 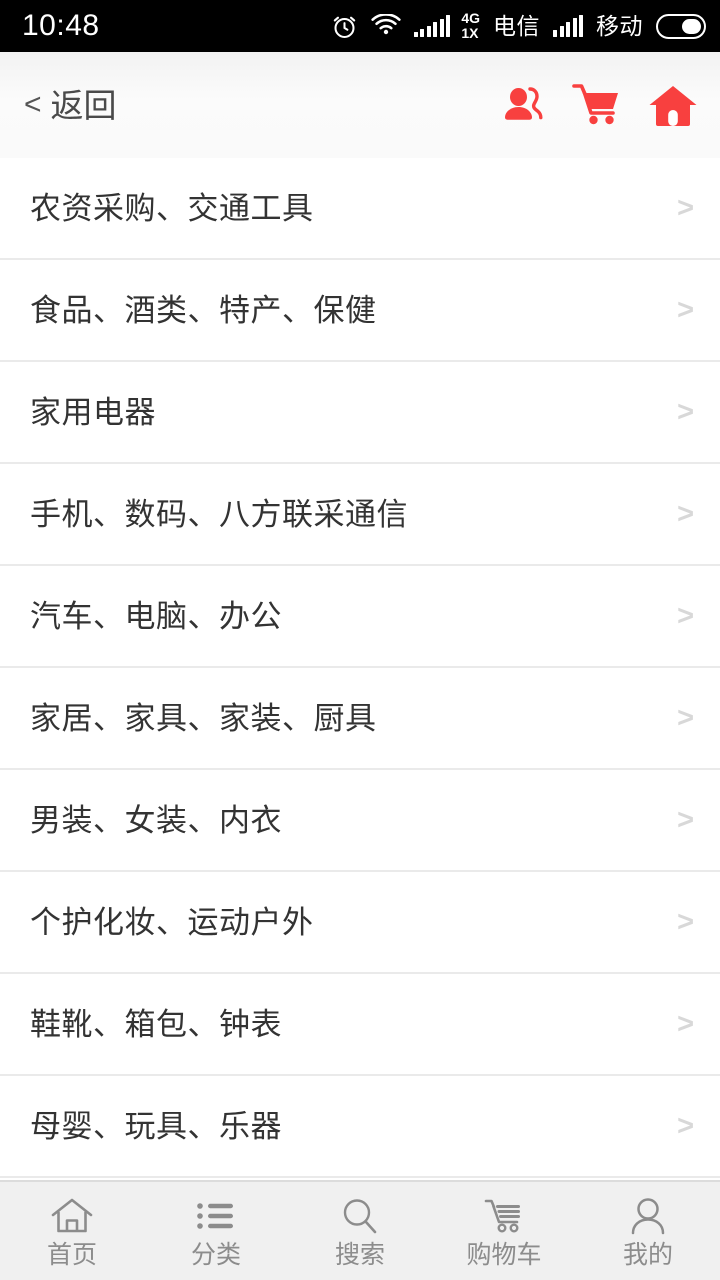 I want to click on category-row-5: 家居、家具、家装、厨具 >, so click(x=360, y=719).